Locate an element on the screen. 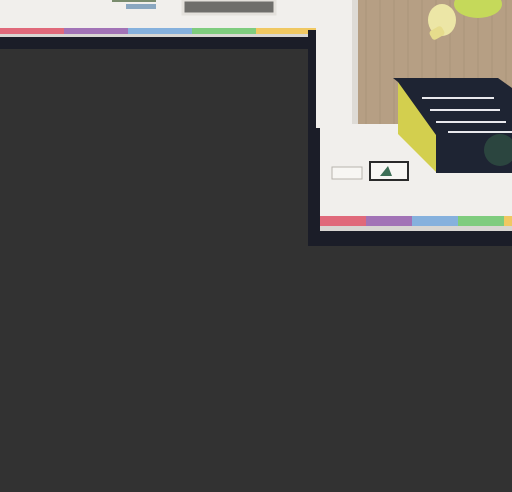 The width and height of the screenshot is (512, 492). right-module-edge is located at coordinates (416, 228).